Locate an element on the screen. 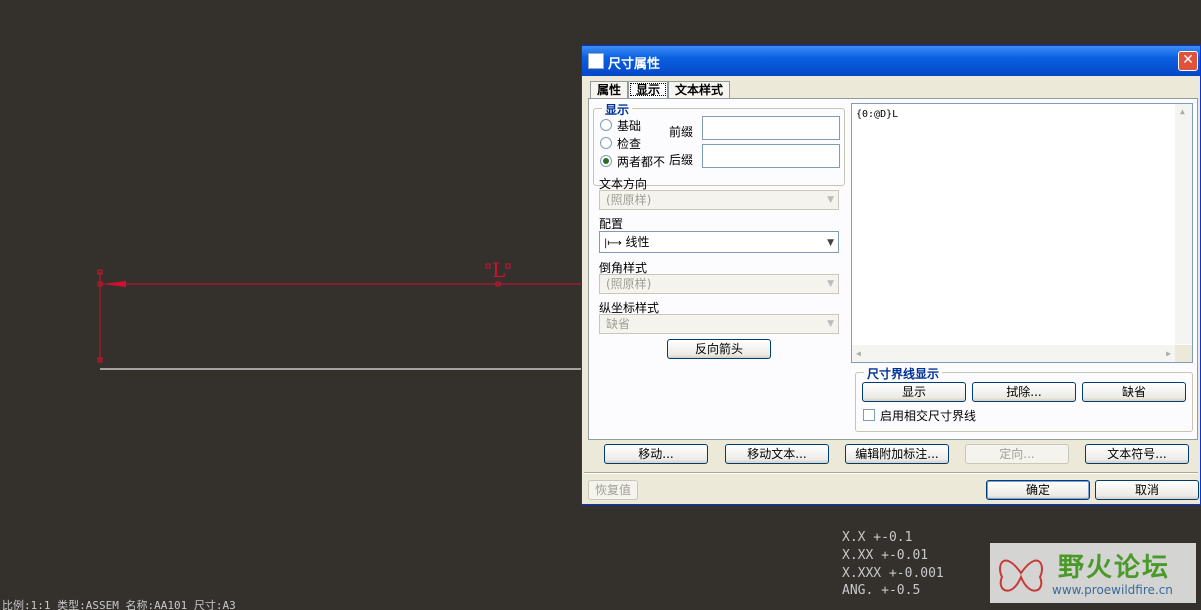  tab-properties: 属性 is located at coordinates (609, 89).